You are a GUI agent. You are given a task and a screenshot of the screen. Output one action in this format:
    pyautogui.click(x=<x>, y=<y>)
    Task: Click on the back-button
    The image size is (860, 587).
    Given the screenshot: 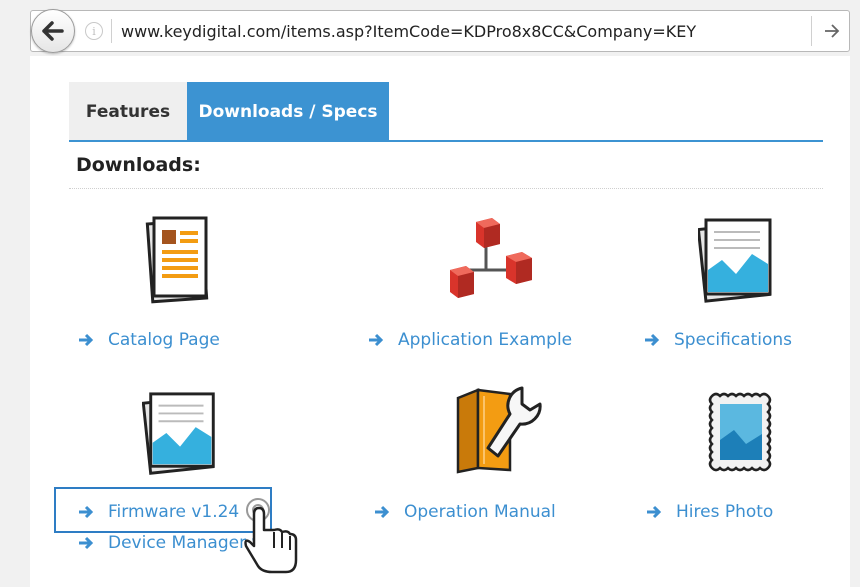 What is the action you would take?
    pyautogui.click(x=53, y=31)
    